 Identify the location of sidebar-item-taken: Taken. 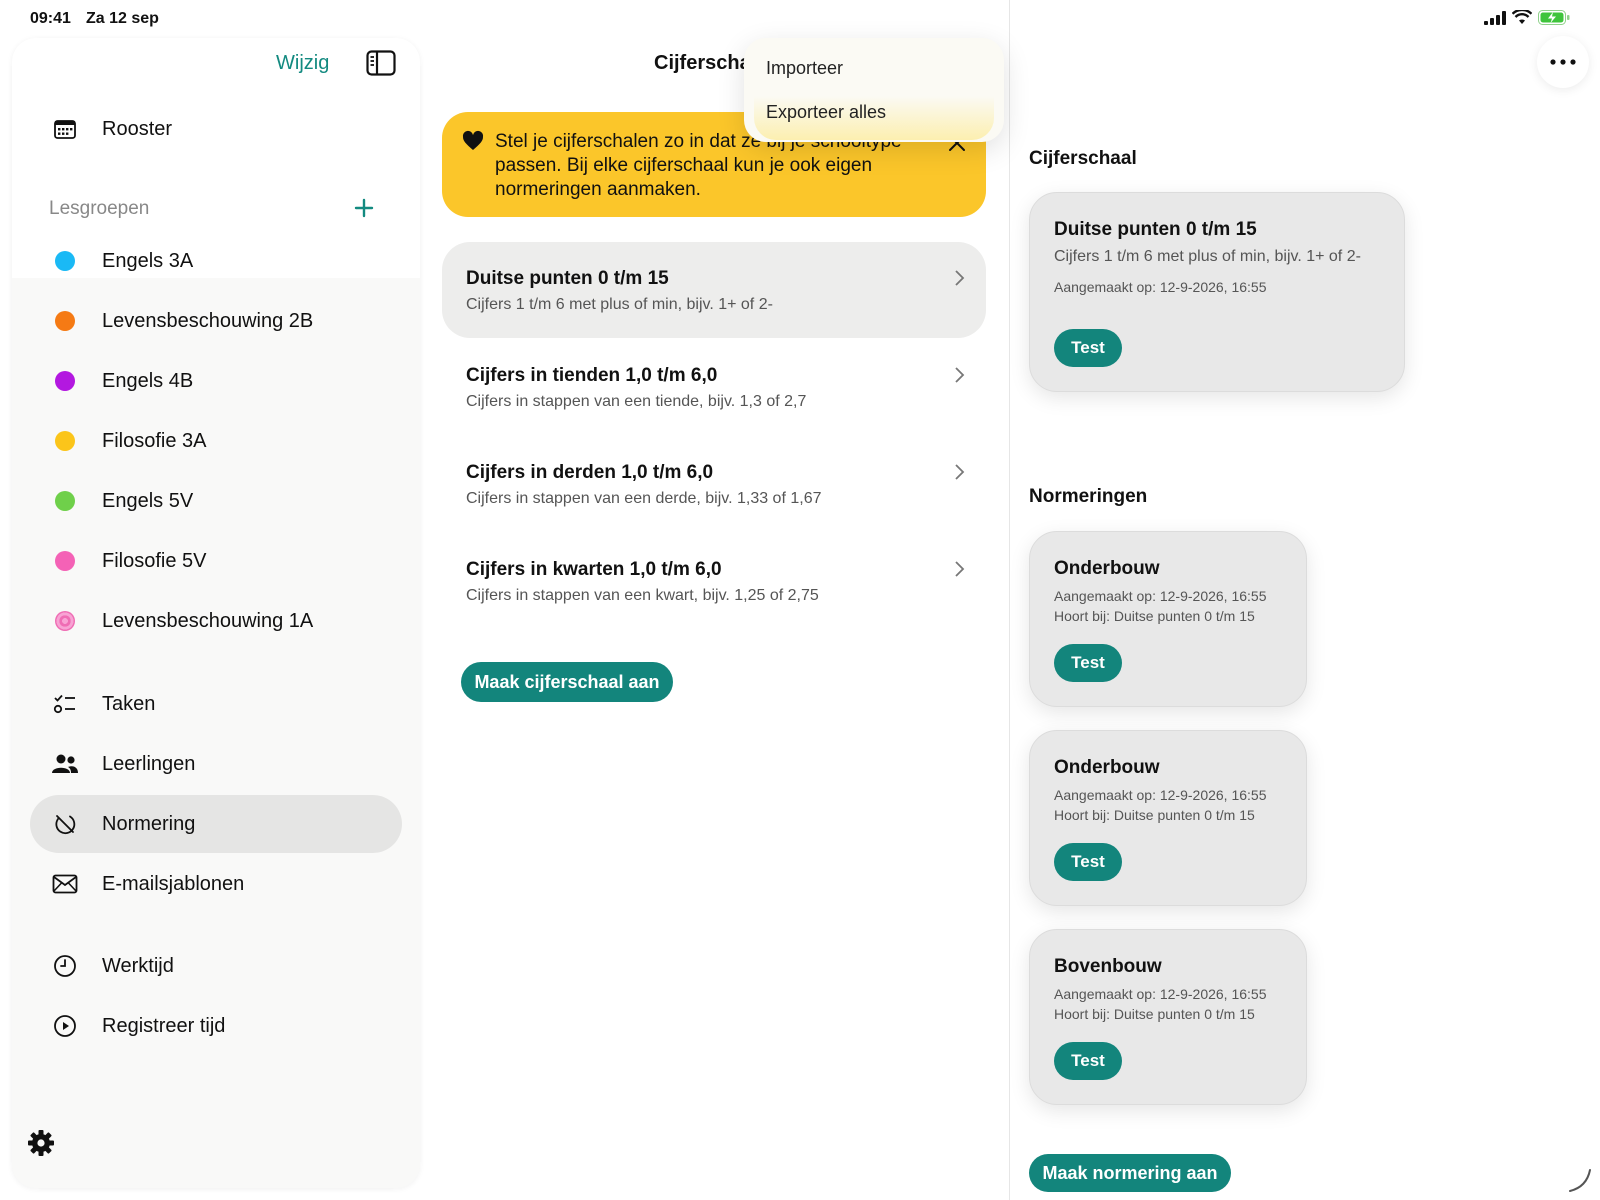
(216, 704).